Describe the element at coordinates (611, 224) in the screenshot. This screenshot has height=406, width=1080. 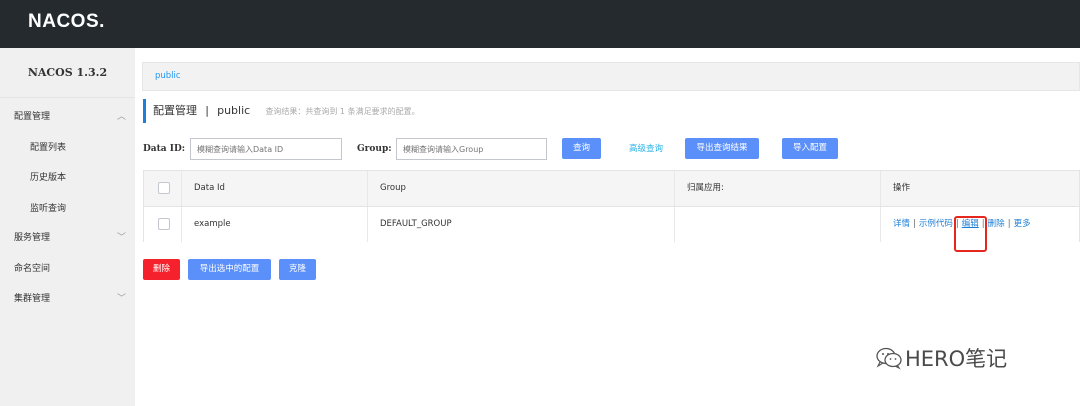
I see `table-row: example DEFAULT_GROUP 详情 | 示例代码 | 编辑 | 删除 | 更多` at that location.